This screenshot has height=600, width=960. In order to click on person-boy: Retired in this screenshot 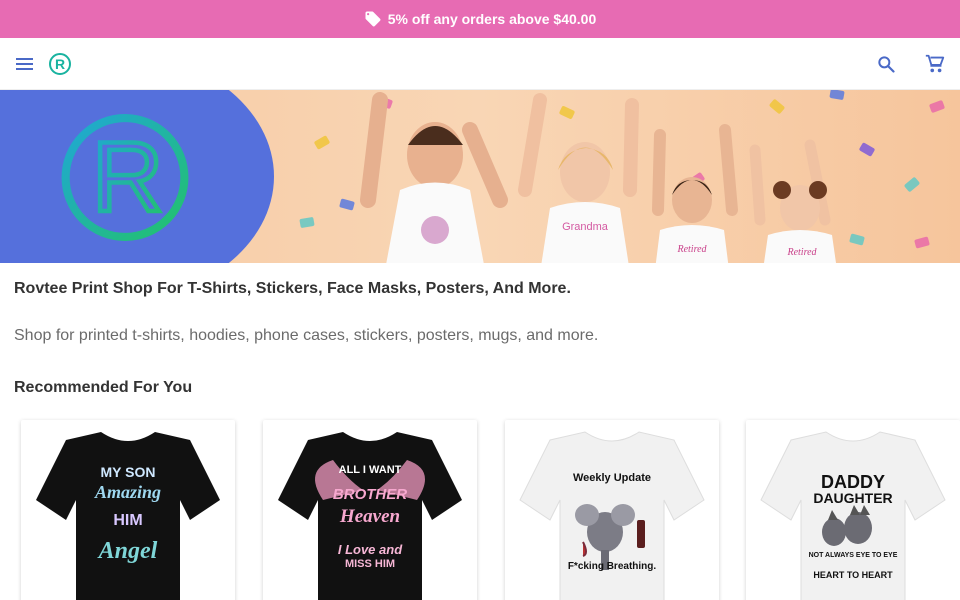, I will do `click(695, 193)`.